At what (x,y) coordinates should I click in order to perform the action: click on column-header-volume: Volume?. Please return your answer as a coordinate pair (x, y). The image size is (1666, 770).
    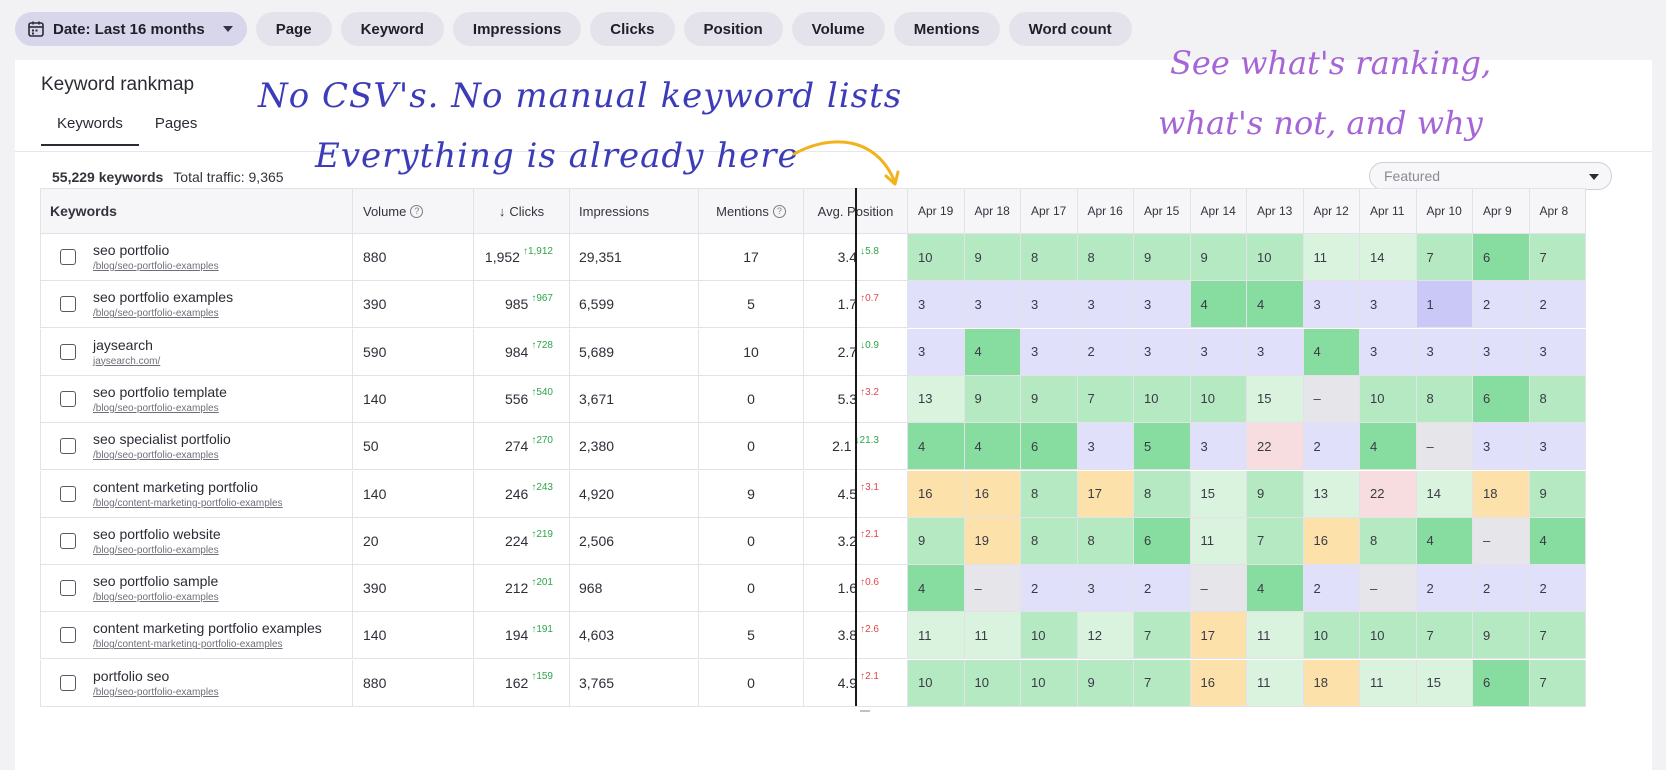
    Looking at the image, I should click on (413, 211).